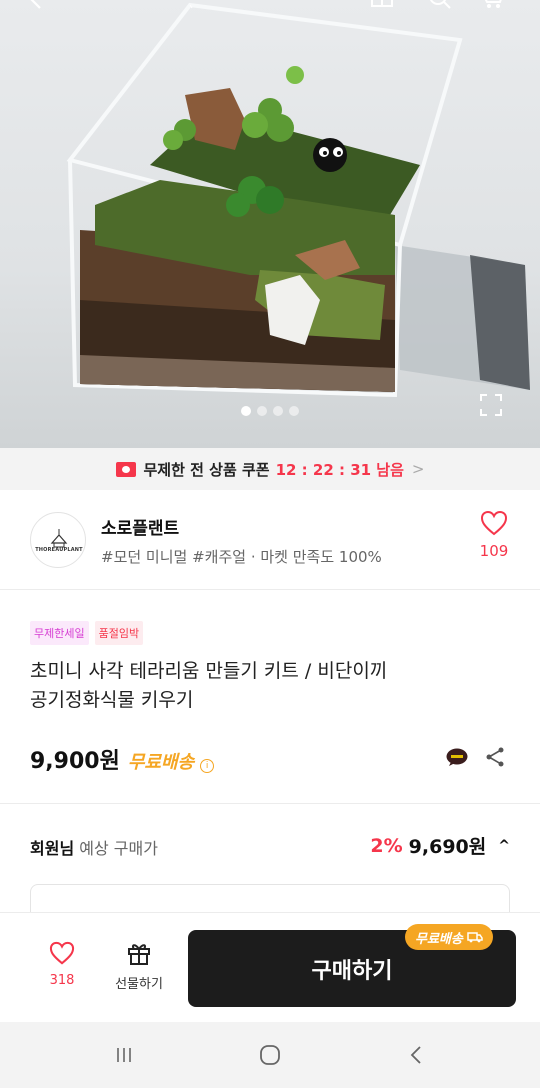  What do you see at coordinates (59, 633) in the screenshot?
I see `sale-badge: 무제한세일` at bounding box center [59, 633].